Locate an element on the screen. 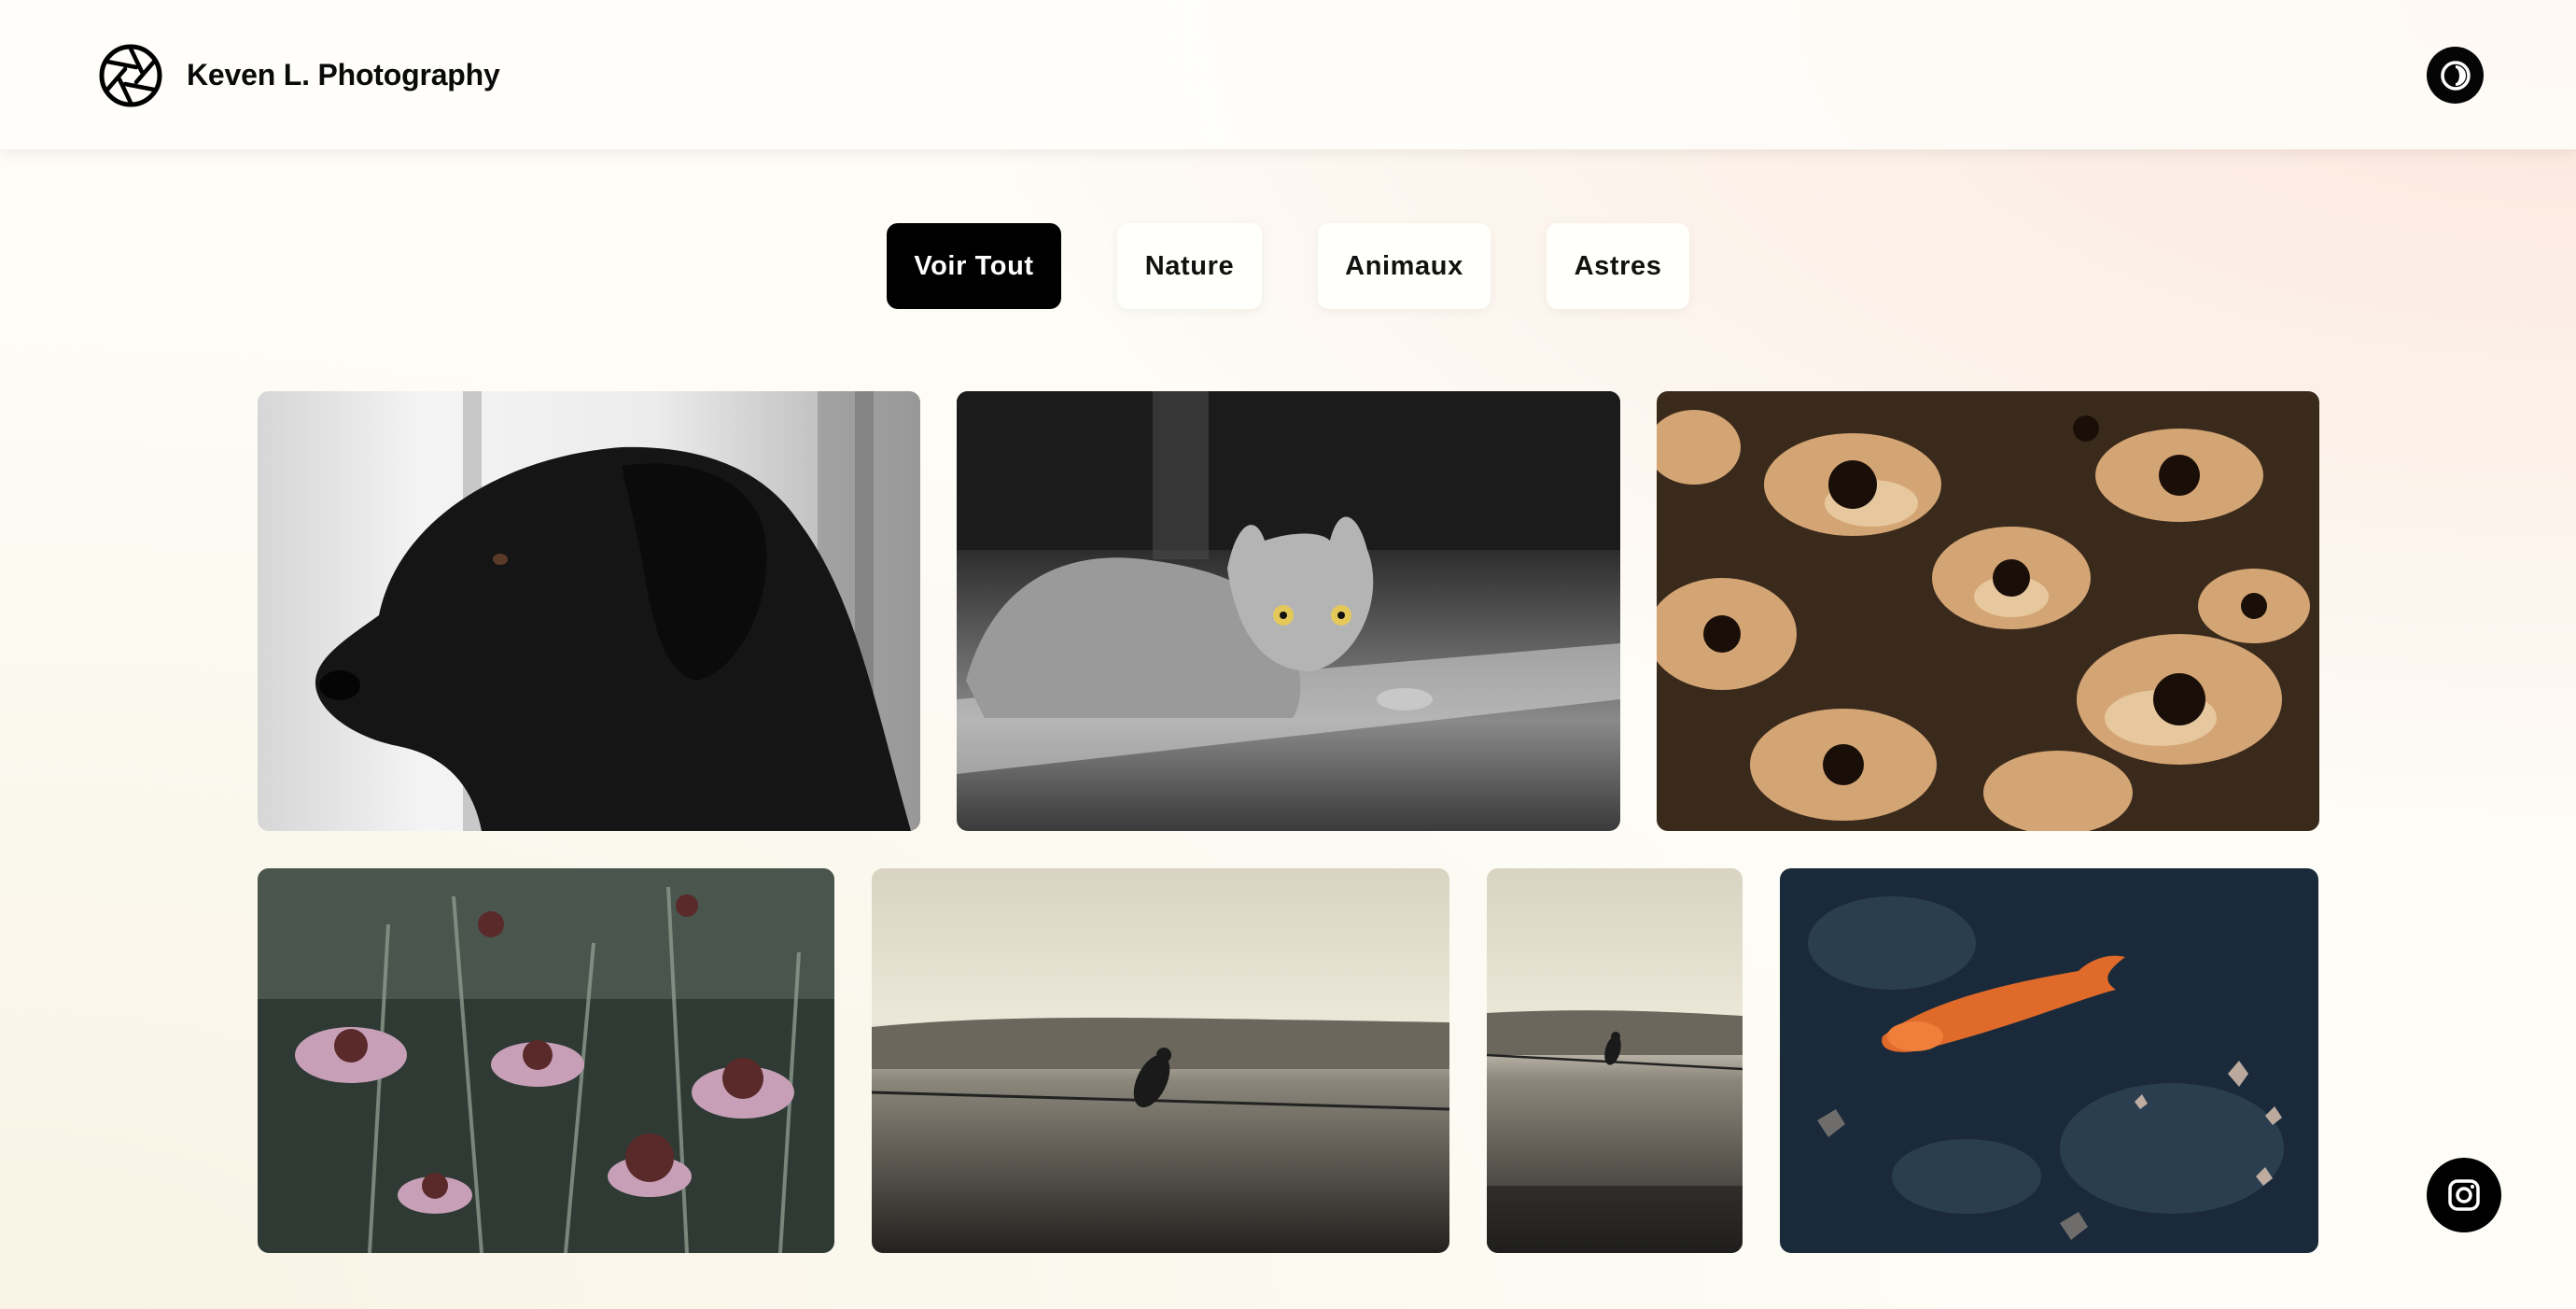  filter-stars-button: Astres is located at coordinates (1618, 266).